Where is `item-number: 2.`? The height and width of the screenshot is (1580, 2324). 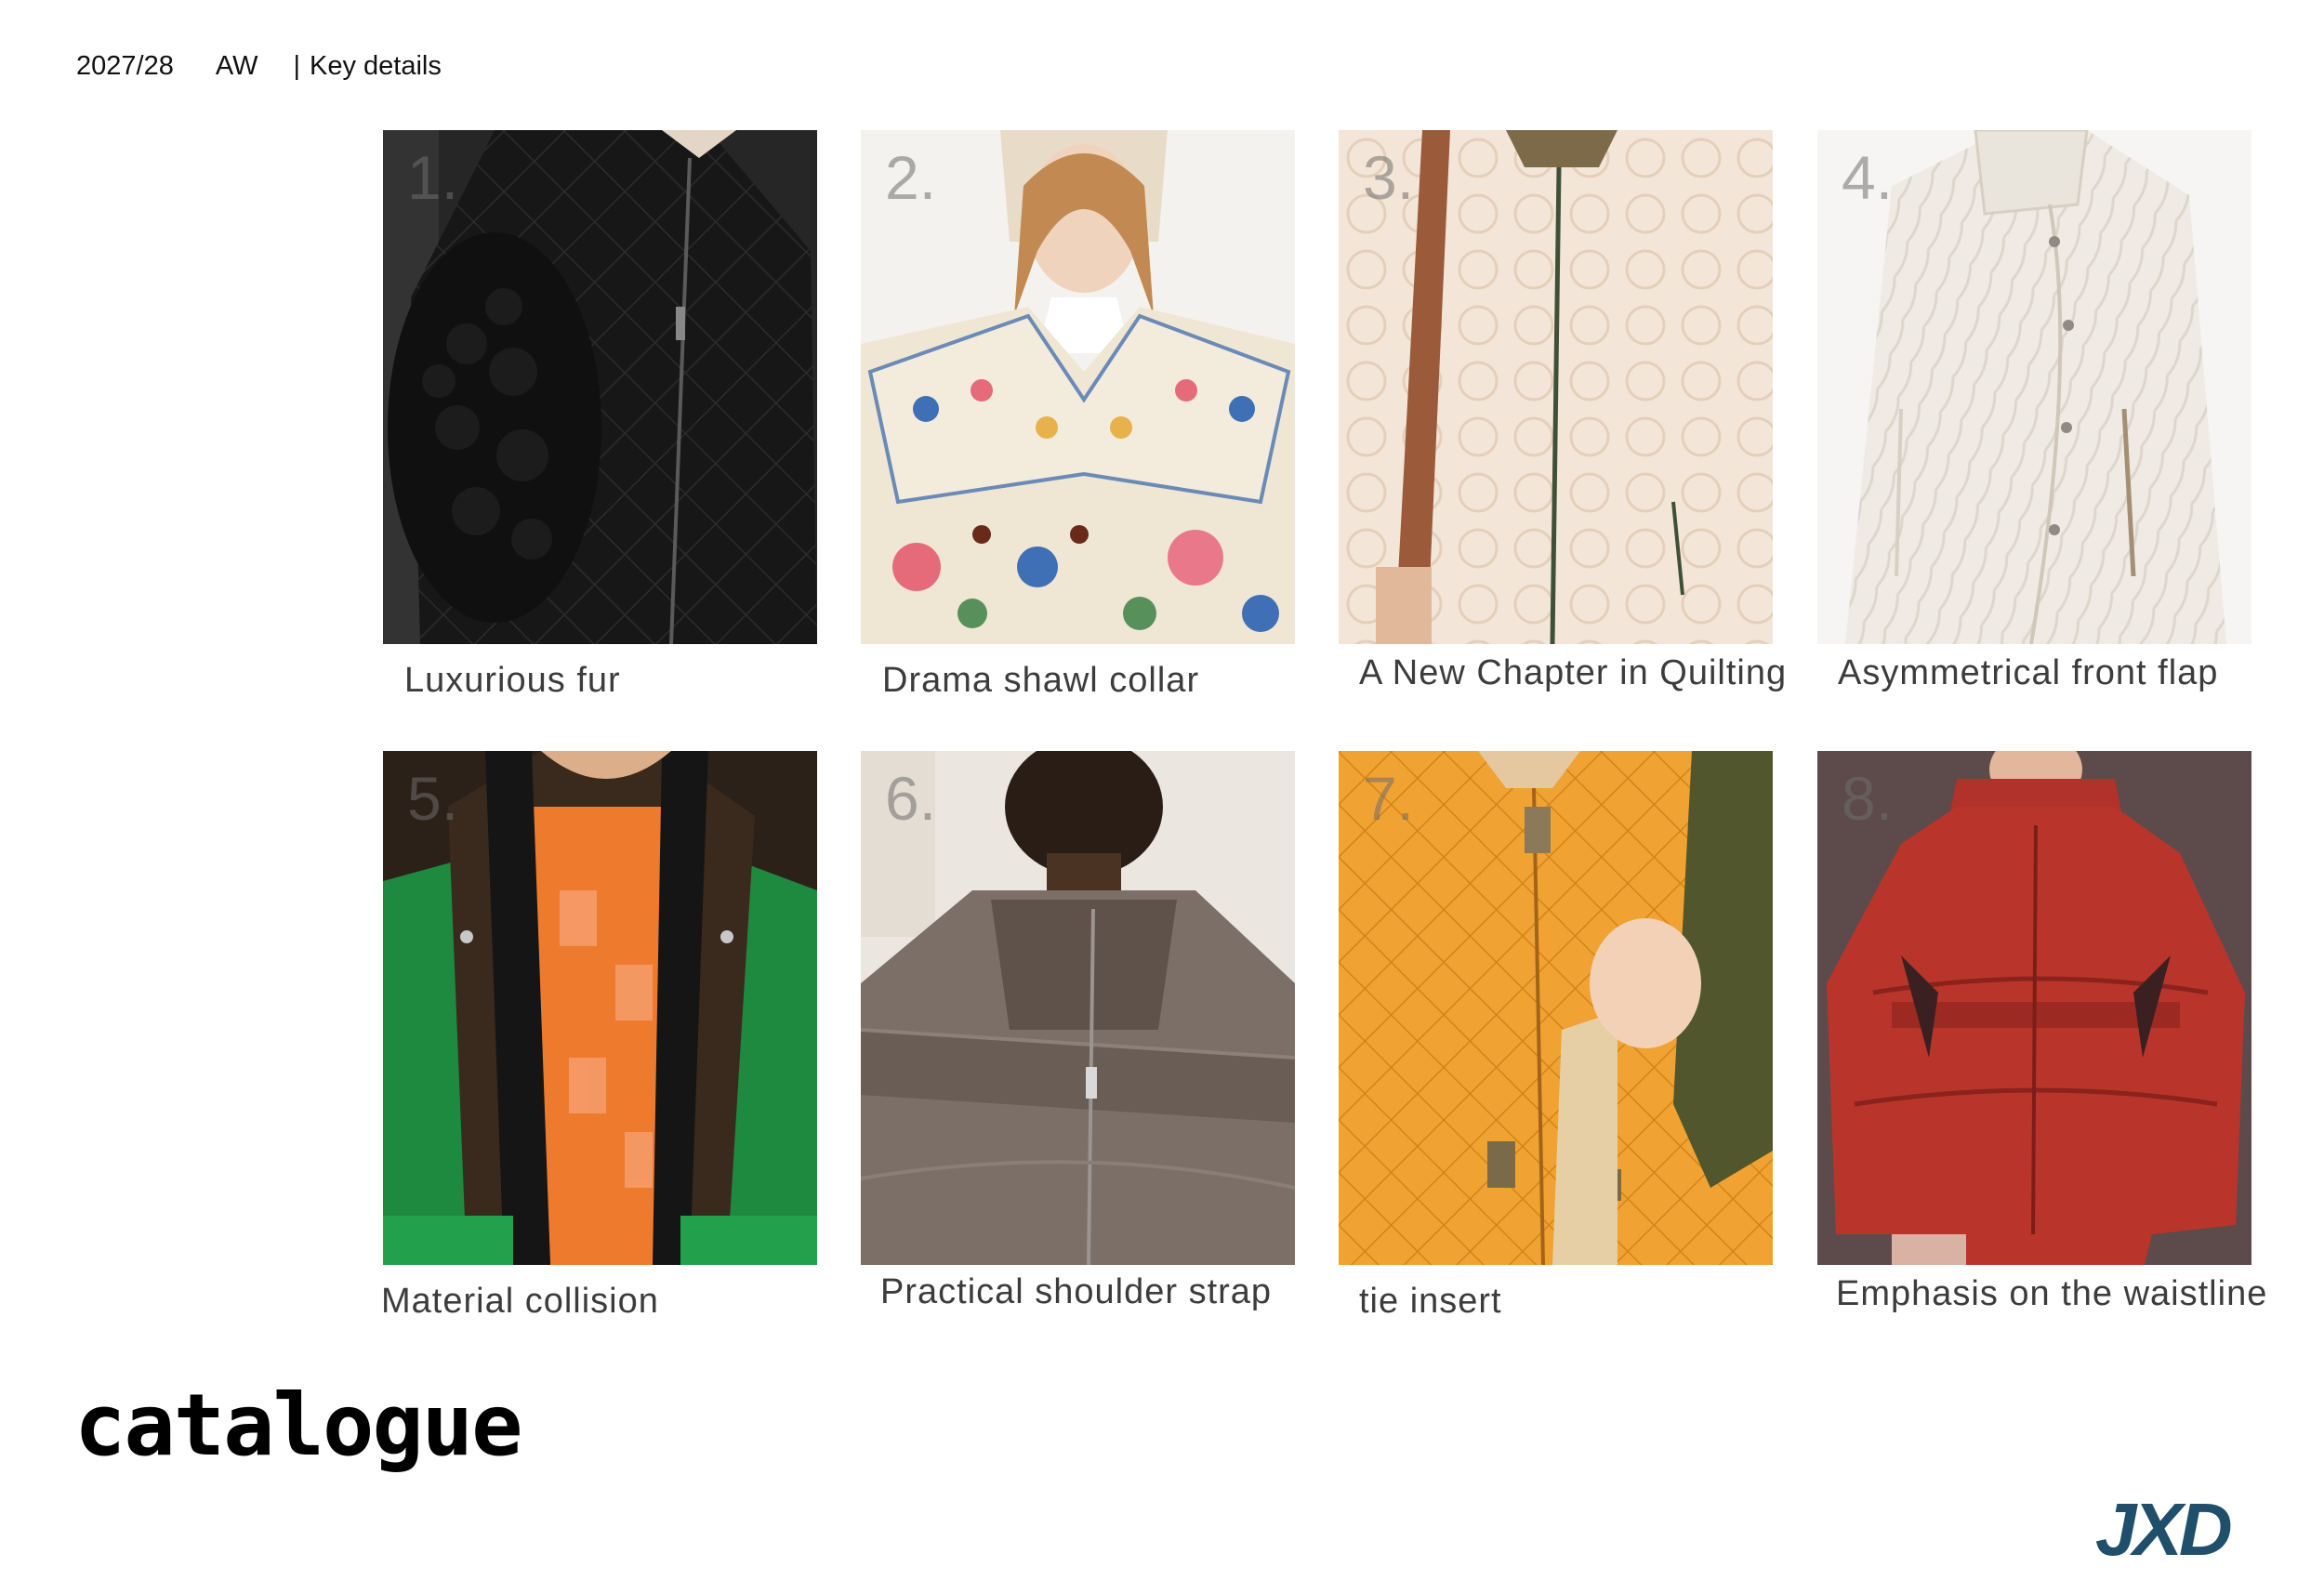
item-number: 2. is located at coordinates (911, 177).